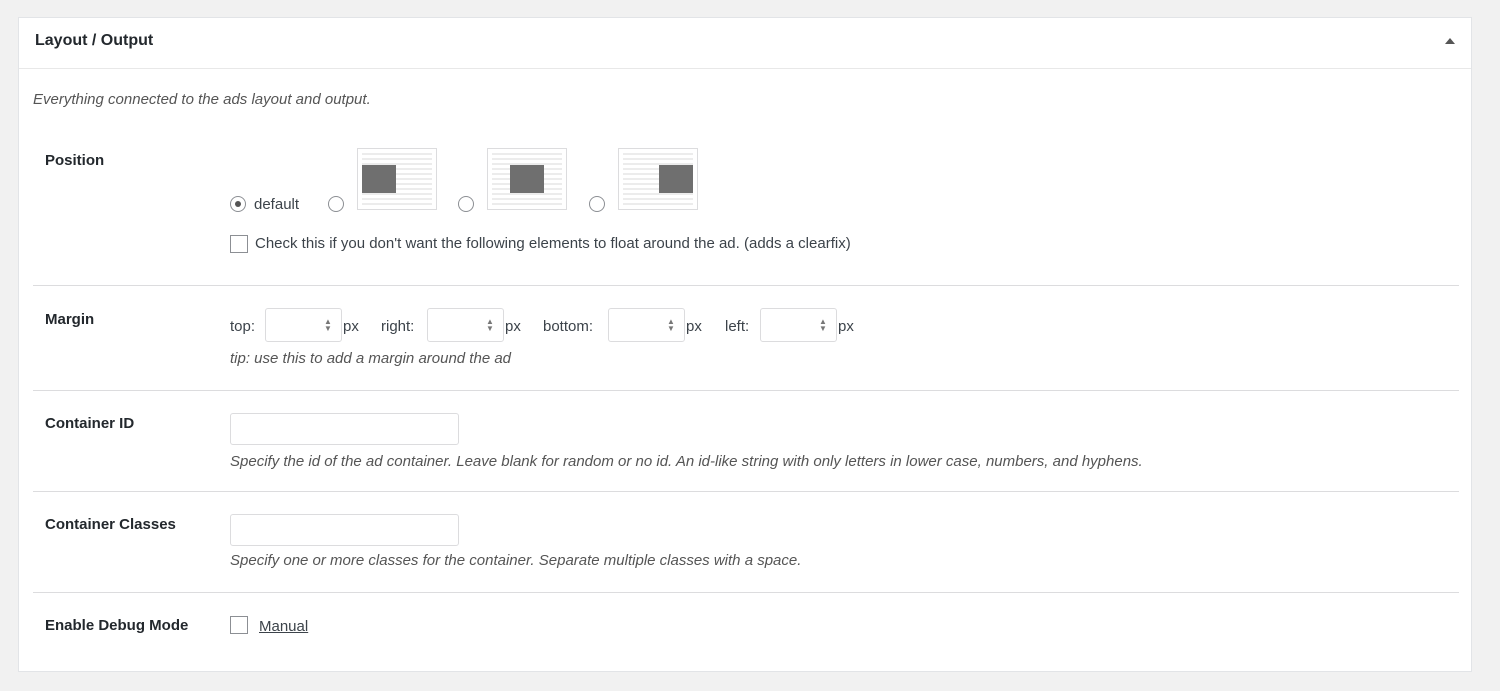 The image size is (1500, 691). I want to click on margin-label: Margin, so click(70, 319).